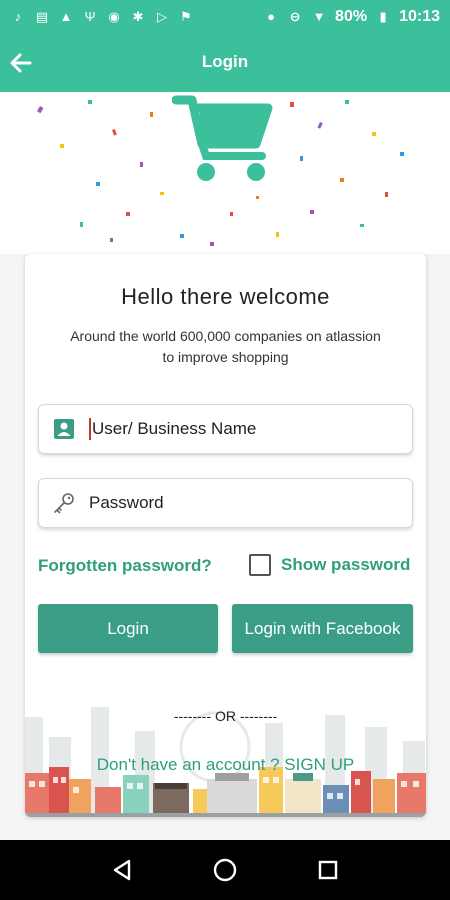 The image size is (450, 900). I want to click on show-password-checkbox, so click(260, 565).